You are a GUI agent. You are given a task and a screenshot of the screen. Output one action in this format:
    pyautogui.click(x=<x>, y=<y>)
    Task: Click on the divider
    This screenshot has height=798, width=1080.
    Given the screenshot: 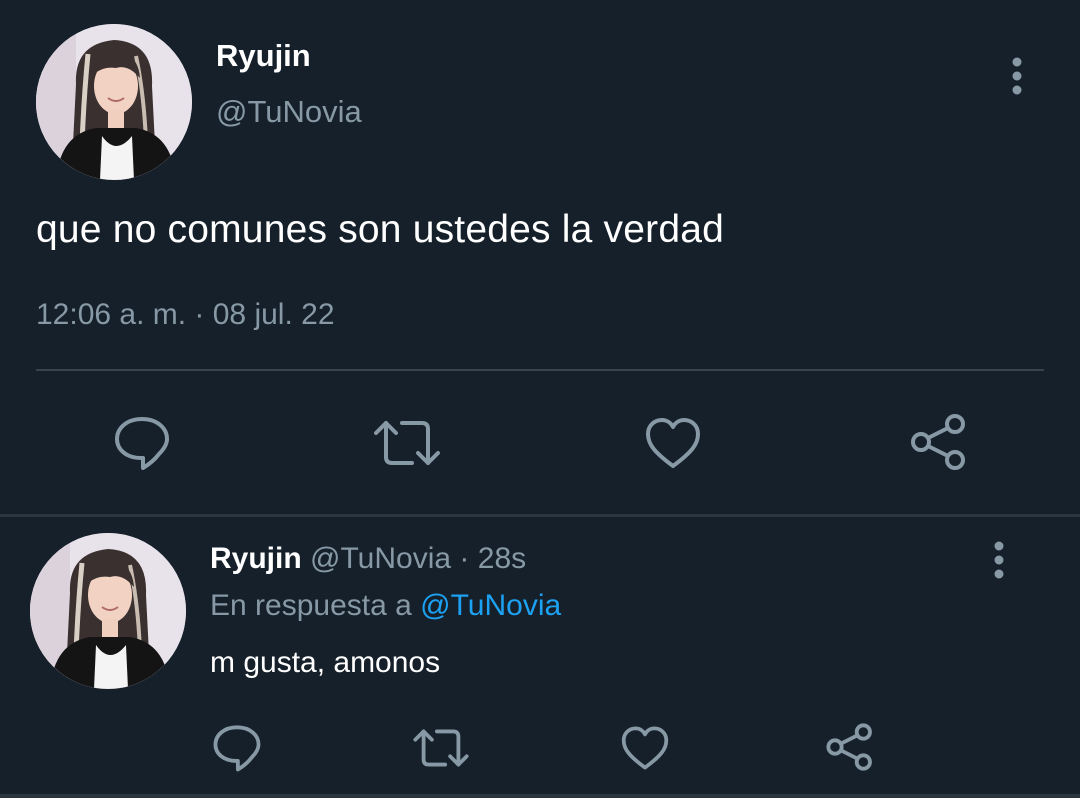 What is the action you would take?
    pyautogui.click(x=540, y=370)
    